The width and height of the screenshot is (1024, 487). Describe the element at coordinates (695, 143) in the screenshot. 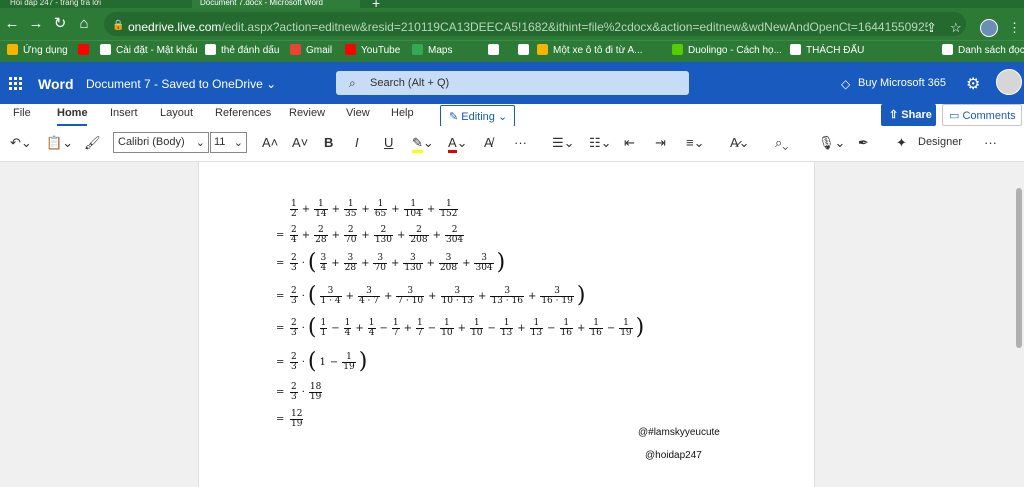

I see `align-icon: ≡⌄` at that location.